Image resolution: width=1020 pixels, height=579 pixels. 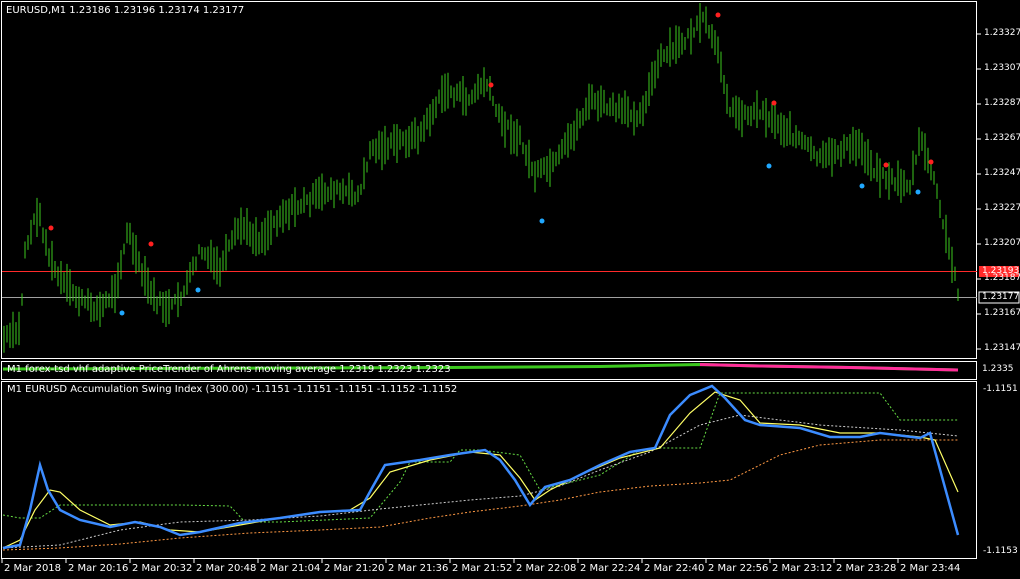 What do you see at coordinates (866, 568) in the screenshot?
I see `time-tick-label: 2 Mar 23:28` at bounding box center [866, 568].